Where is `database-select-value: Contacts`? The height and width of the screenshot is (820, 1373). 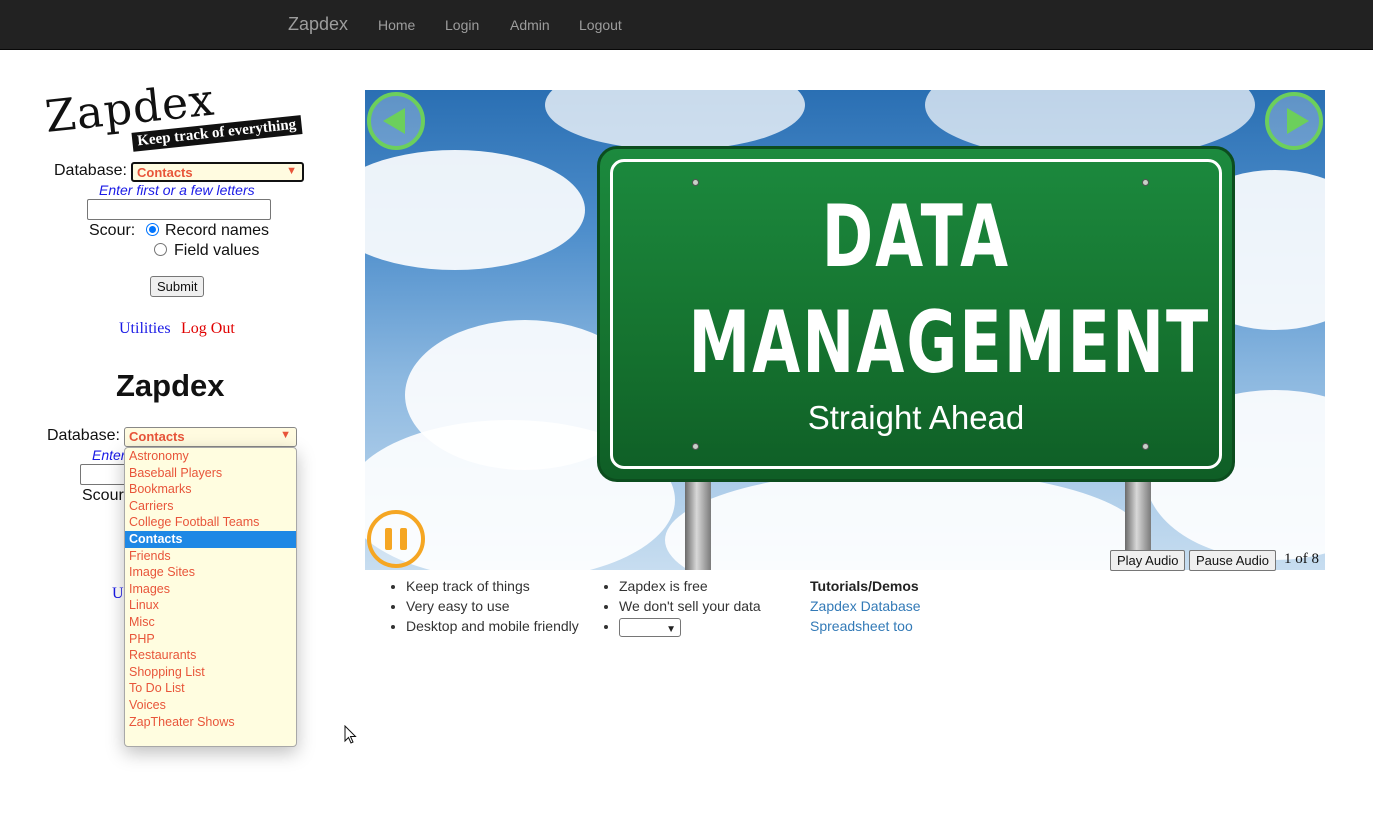 database-select-value: Contacts is located at coordinates (165, 172).